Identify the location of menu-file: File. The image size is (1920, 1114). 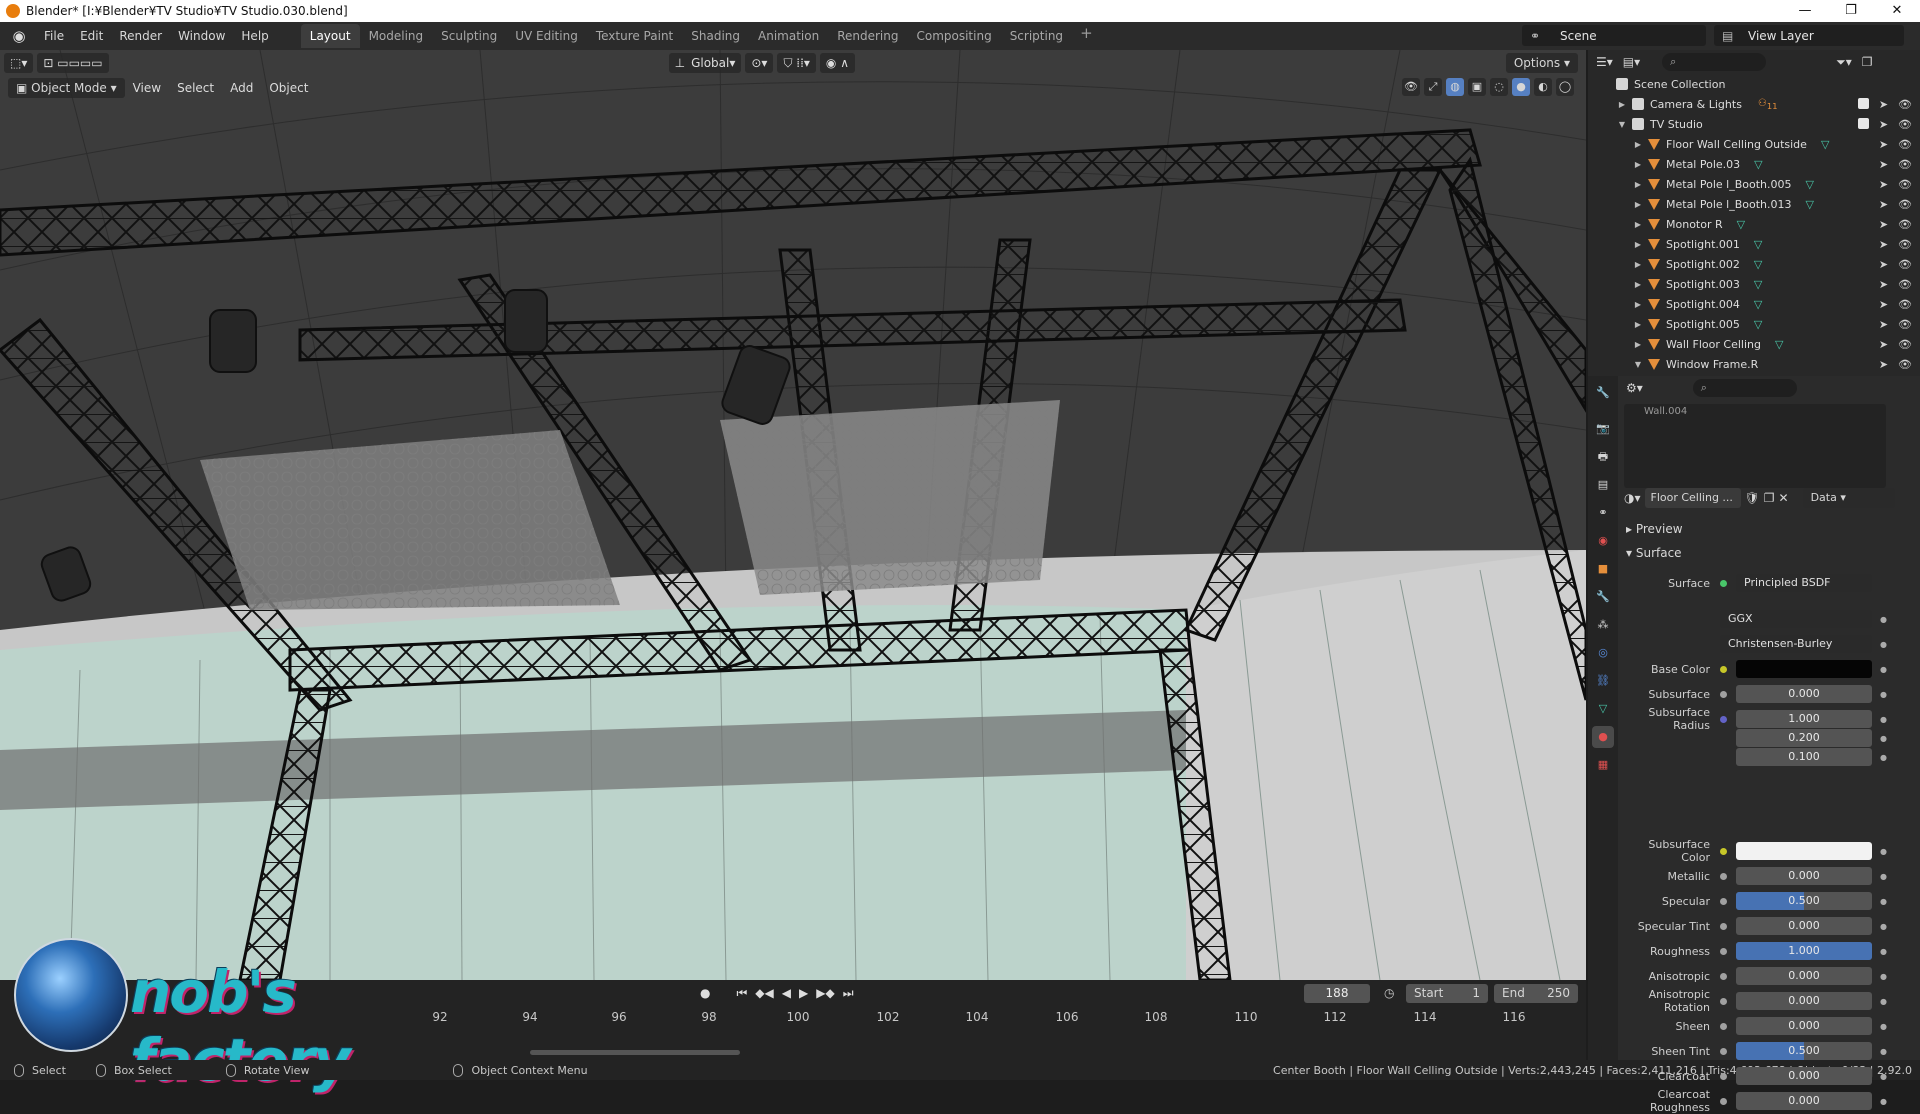
(54, 36).